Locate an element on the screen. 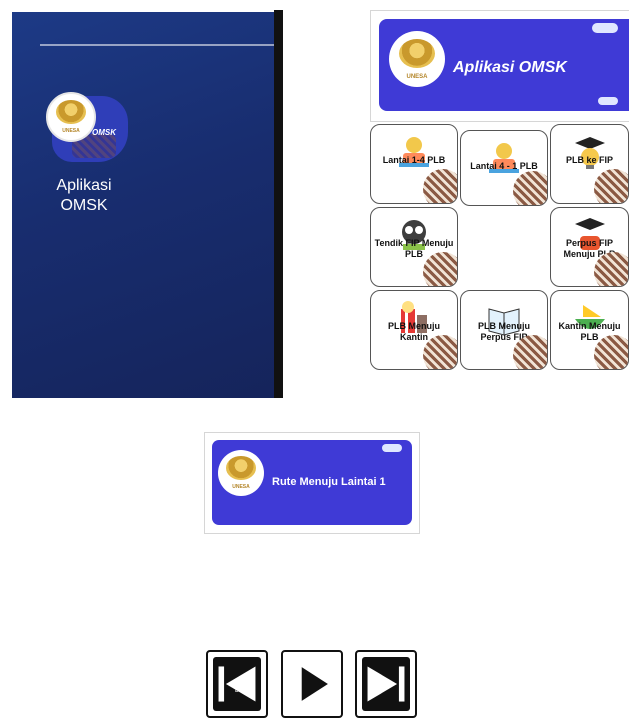  play-button is located at coordinates (312, 684).